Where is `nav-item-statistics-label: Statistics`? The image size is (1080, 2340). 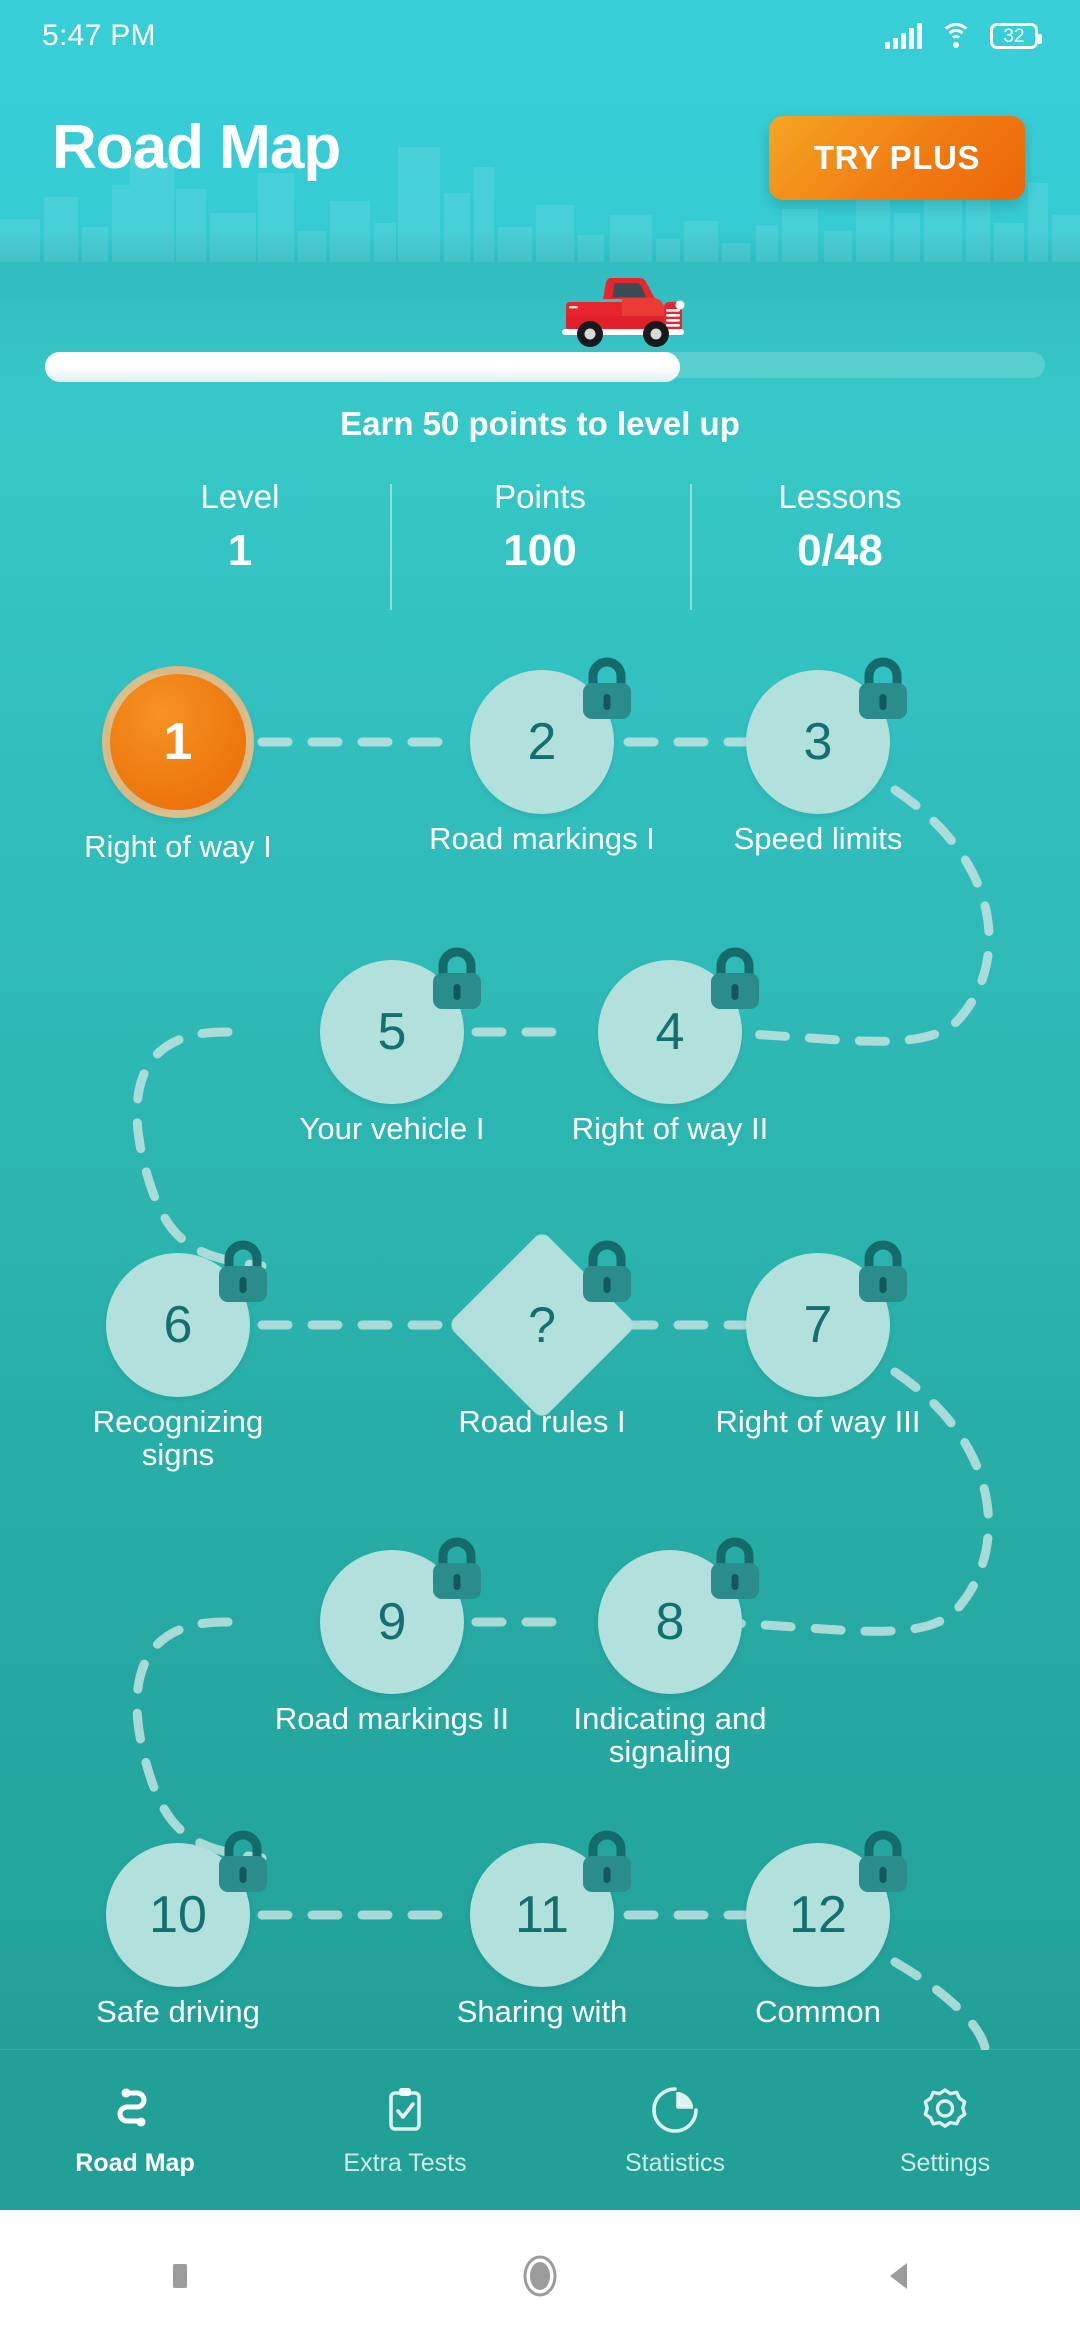
nav-item-statistics-label: Statistics is located at coordinates (675, 2162).